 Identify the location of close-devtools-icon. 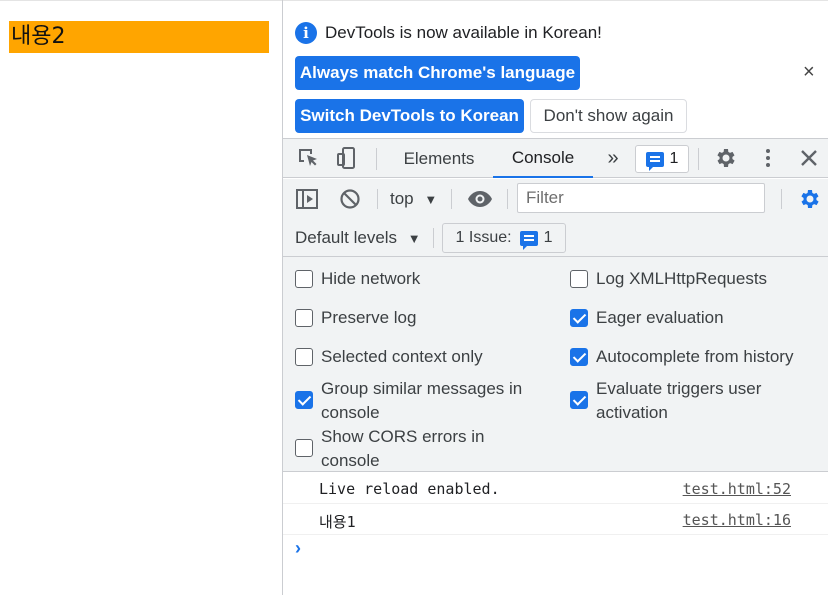
(809, 158).